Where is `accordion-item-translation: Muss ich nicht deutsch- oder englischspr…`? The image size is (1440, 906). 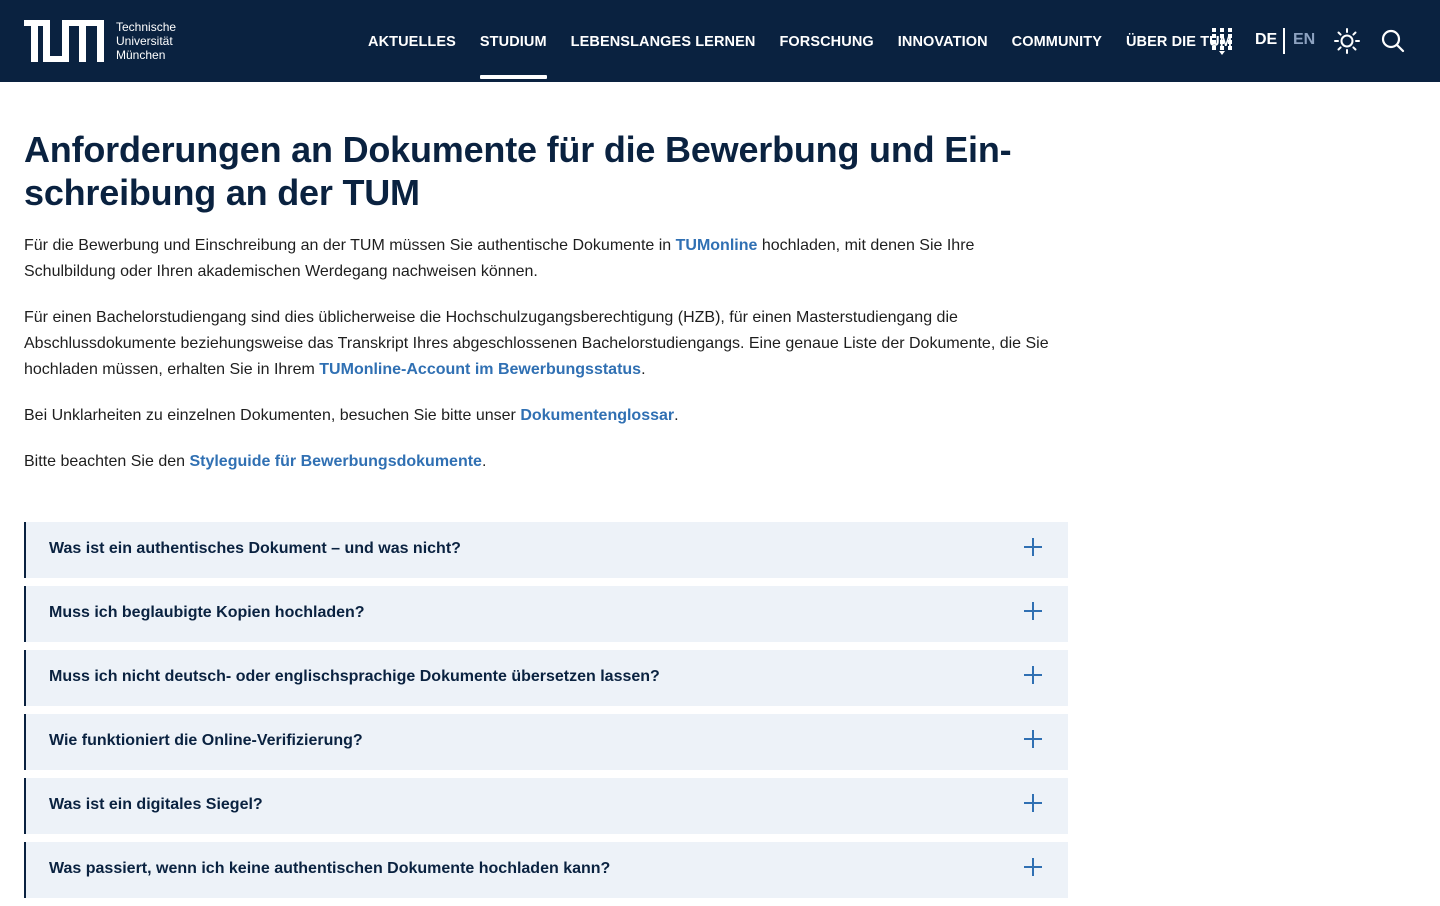 accordion-item-translation: Muss ich nicht deutsch- oder englischspr… is located at coordinates (546, 678).